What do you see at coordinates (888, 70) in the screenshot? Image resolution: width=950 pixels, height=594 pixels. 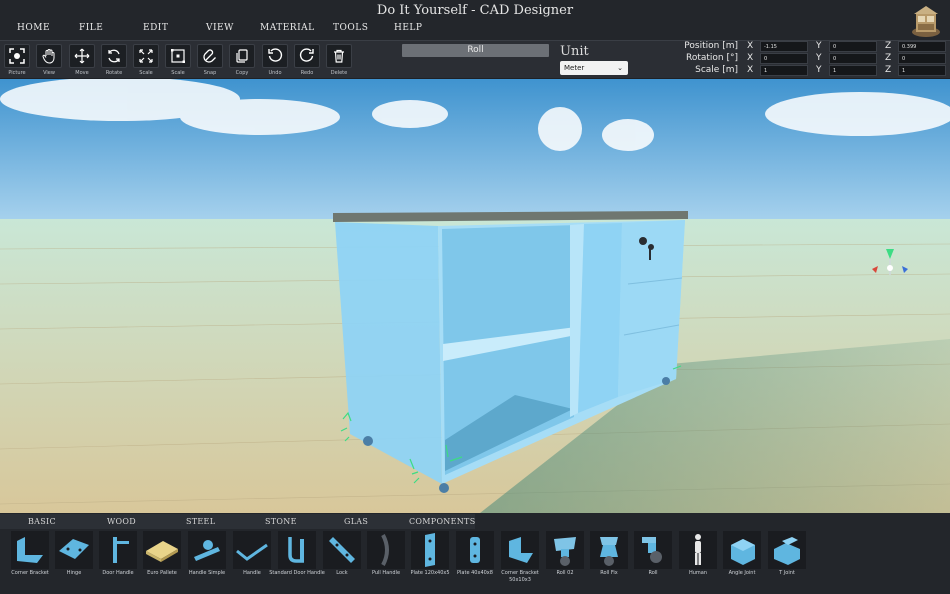 I see `axis-z-label: Z` at bounding box center [888, 70].